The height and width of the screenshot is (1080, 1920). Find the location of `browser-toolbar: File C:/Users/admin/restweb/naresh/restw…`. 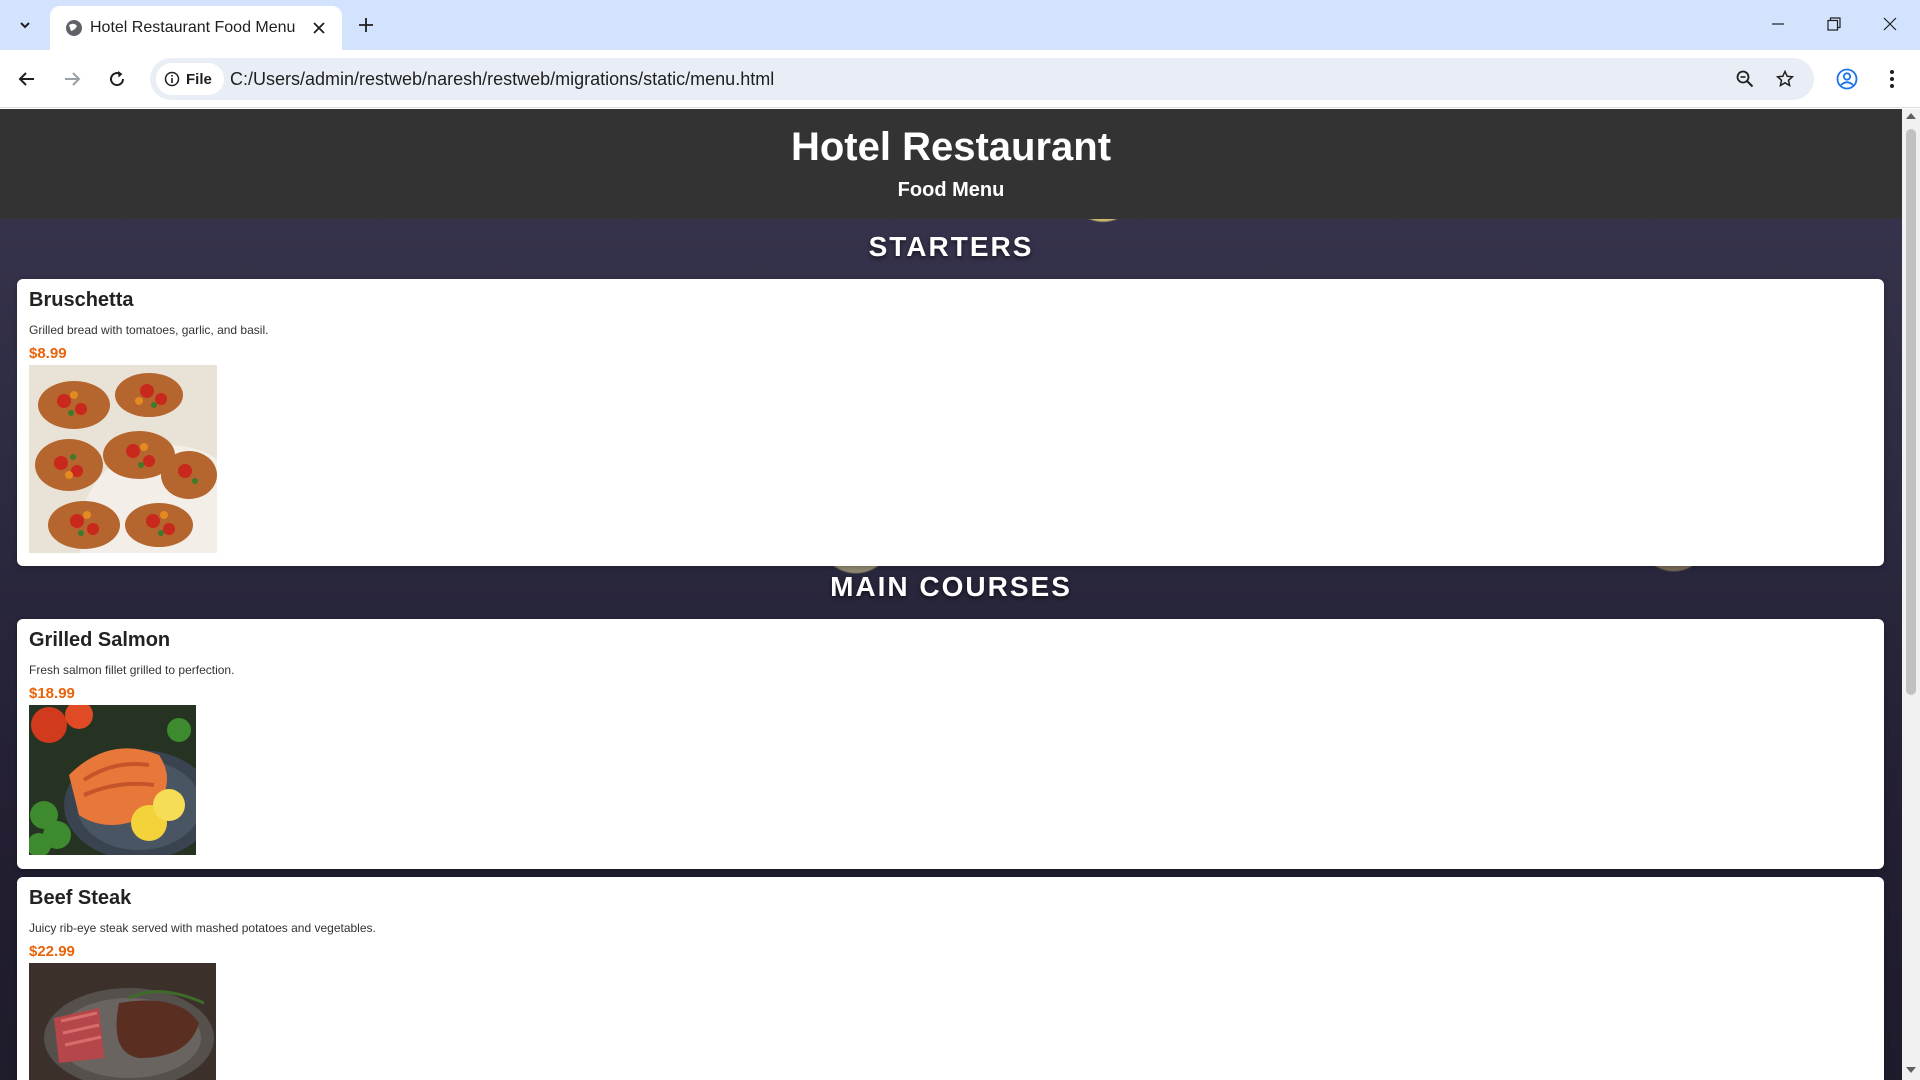

browser-toolbar: File C:/Users/admin/restweb/naresh/restw… is located at coordinates (960, 79).